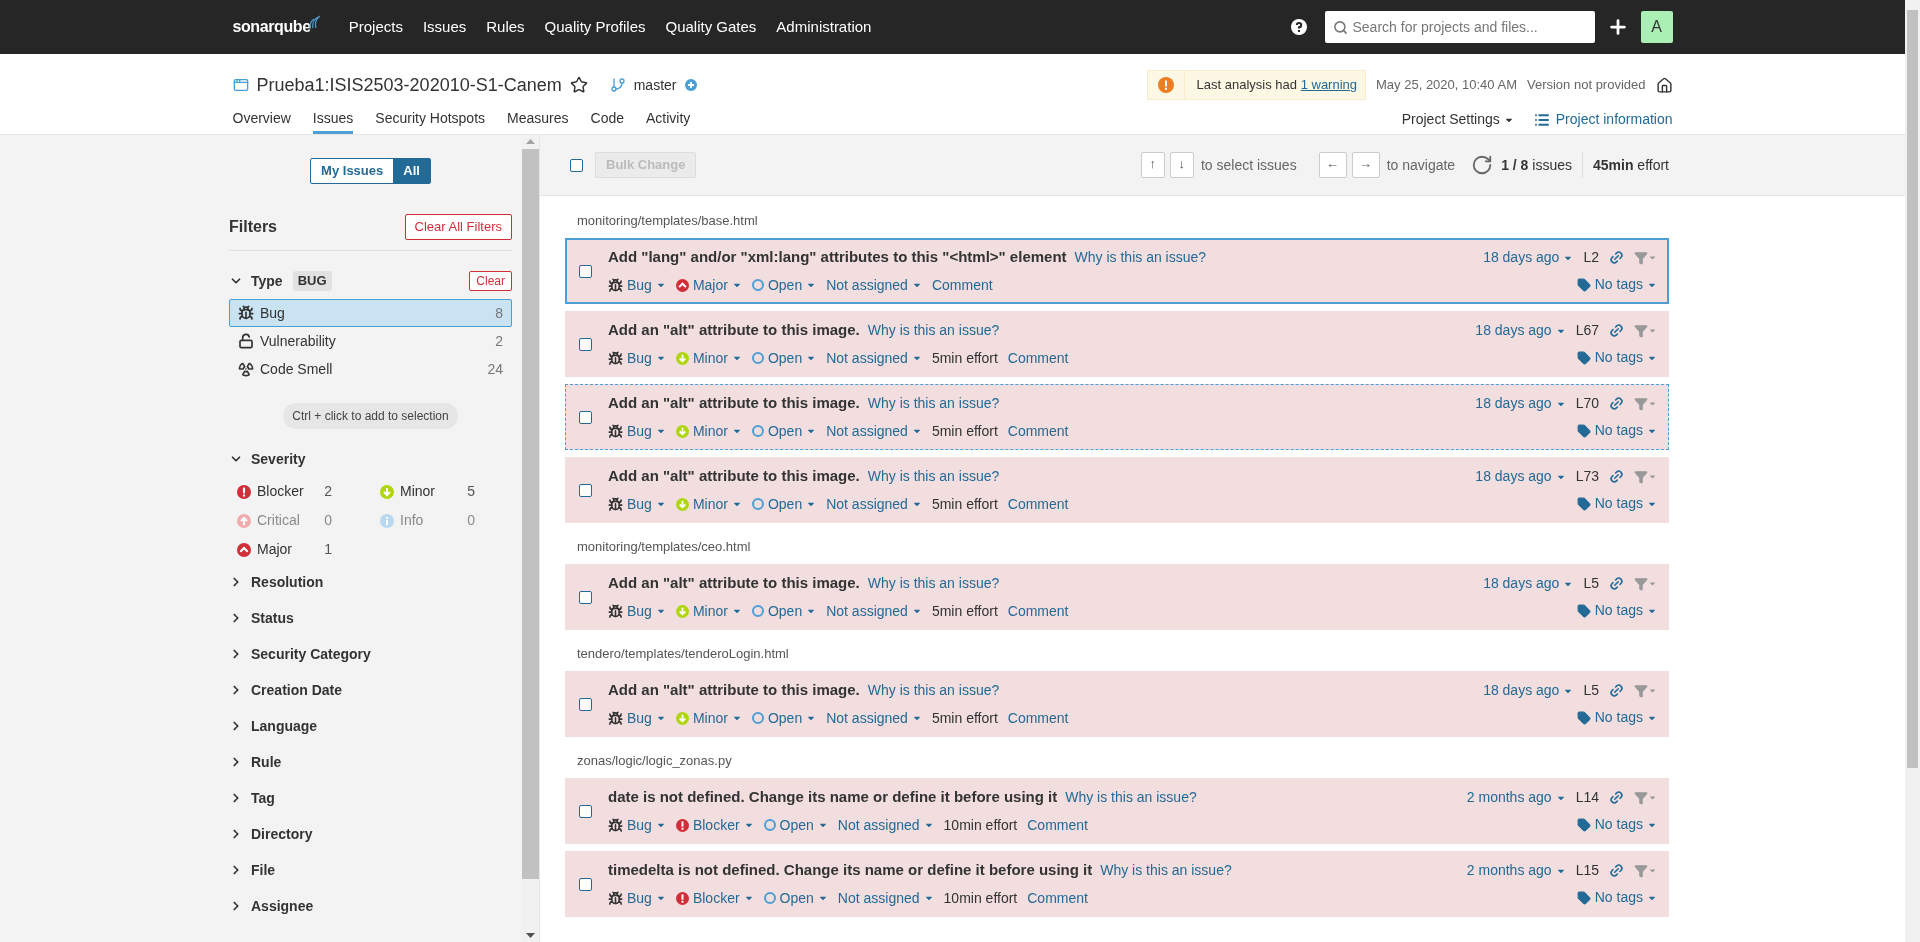 The image size is (1920, 942). What do you see at coordinates (1117, 811) in the screenshot?
I see `issue-card: date is not defined. Change its name or define it before using it Why is this an issue? Bug Blocker Open Not assigned 10min effort Comment 2 months ago L14 No tags` at bounding box center [1117, 811].